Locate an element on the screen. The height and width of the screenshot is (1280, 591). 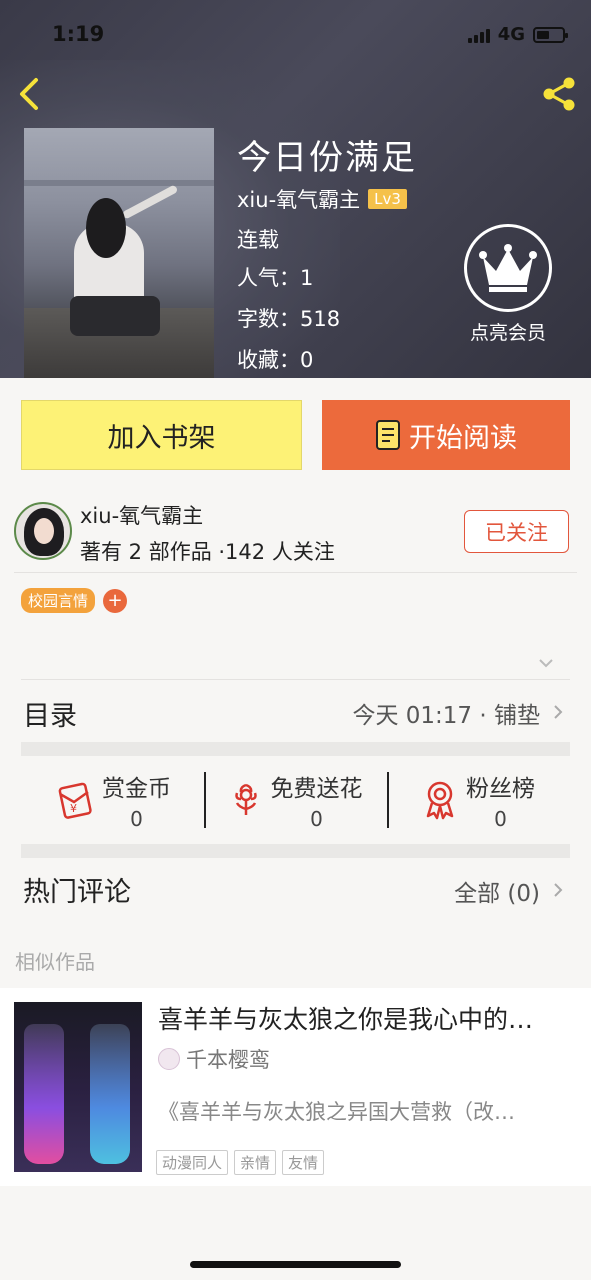
comments-all-link: 全部 (0) is located at coordinates (497, 891).